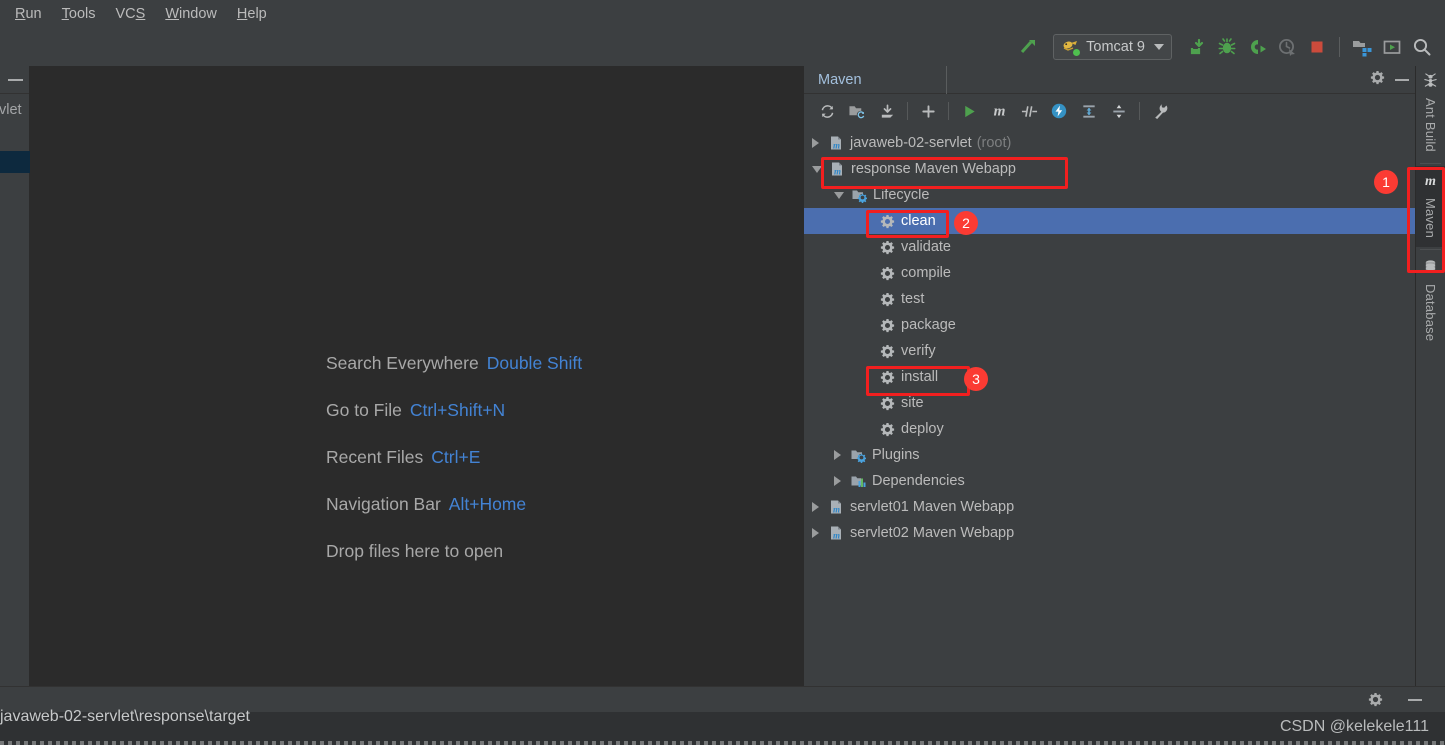 The height and width of the screenshot is (745, 1445). What do you see at coordinates (1109, 403) in the screenshot?
I see `maven-goal-site: site` at bounding box center [1109, 403].